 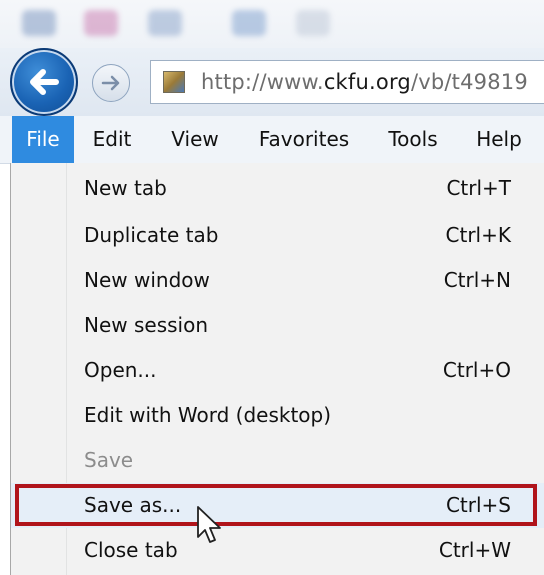 I want to click on forward-button, so click(x=111, y=83).